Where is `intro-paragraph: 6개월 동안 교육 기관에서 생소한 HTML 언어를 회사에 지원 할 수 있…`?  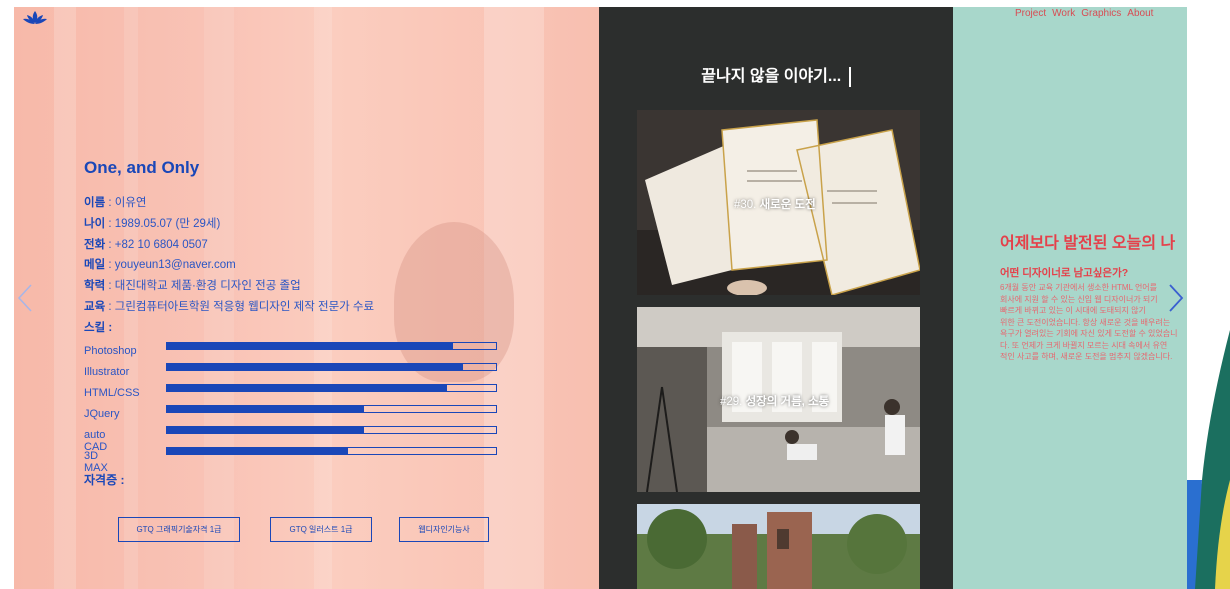 intro-paragraph: 6개월 동안 교육 기관에서 생소한 HTML 언어를 회사에 지원 할 수 있… is located at coordinates (1093, 322).